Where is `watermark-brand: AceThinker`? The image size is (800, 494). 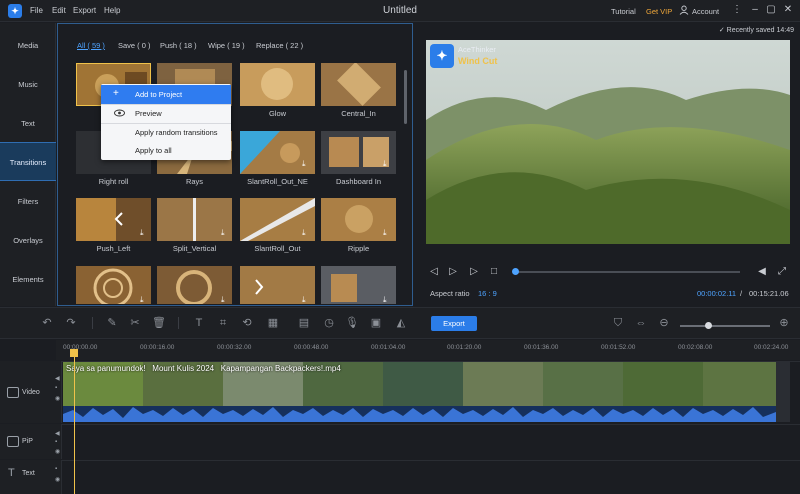 watermark-brand: AceThinker is located at coordinates (477, 49).